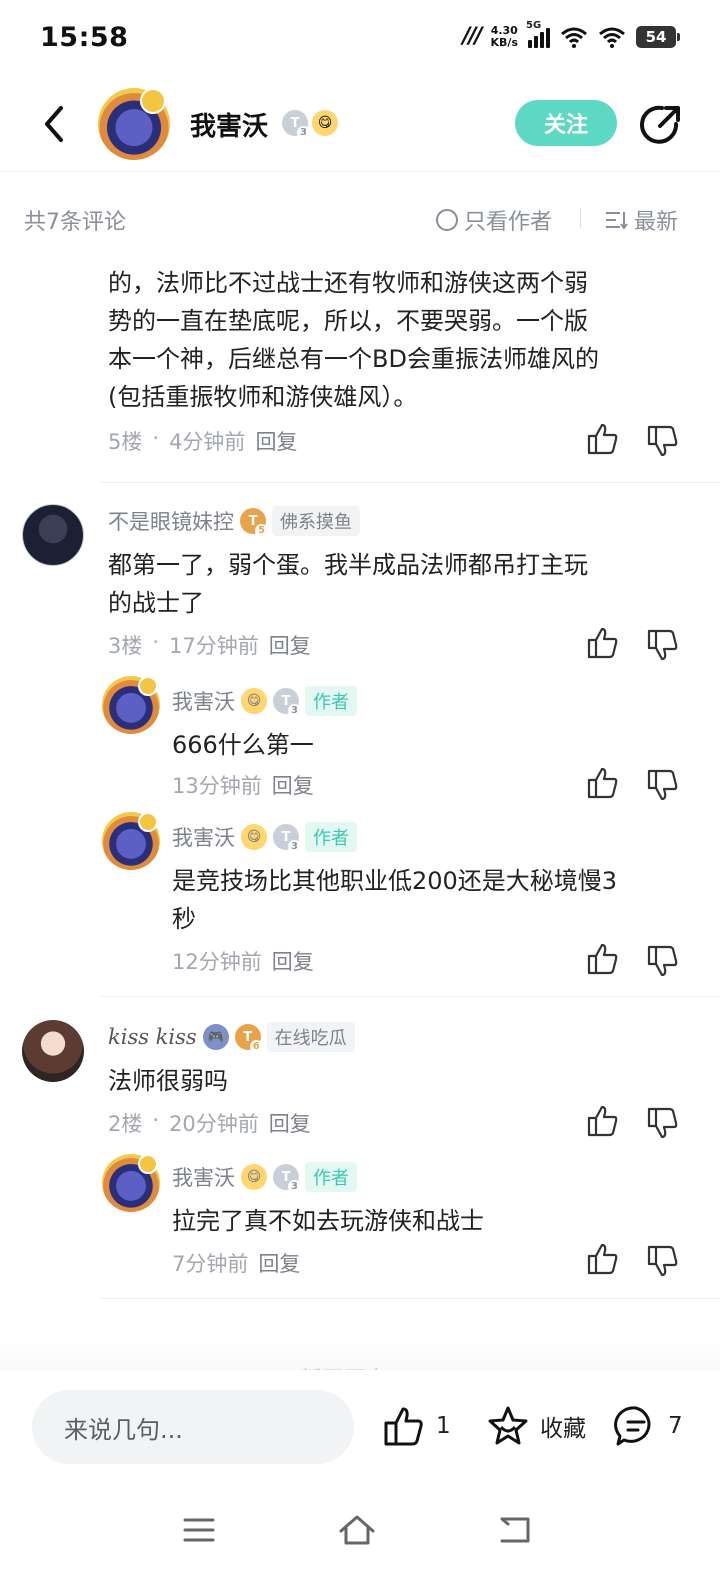 The height and width of the screenshot is (1584, 720). I want to click on comment-toolbar: 共7条评论 只看作者 最新, so click(360, 218).